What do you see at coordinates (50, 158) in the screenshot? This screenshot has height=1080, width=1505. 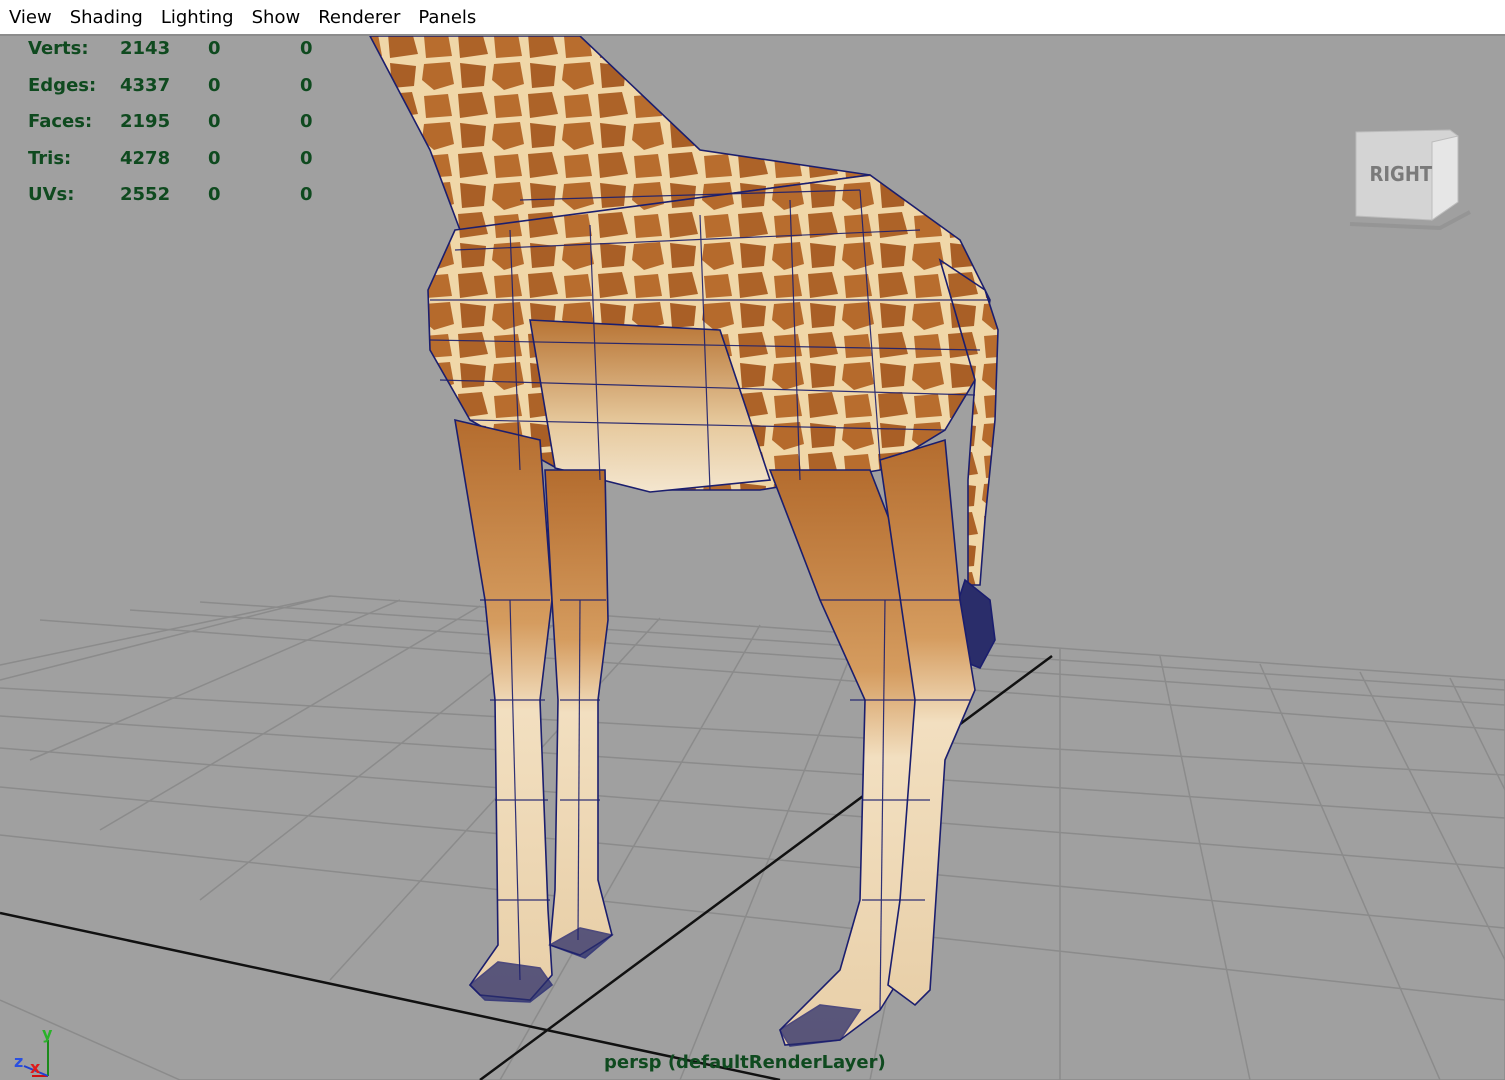 I see `hud-label: Tris:` at bounding box center [50, 158].